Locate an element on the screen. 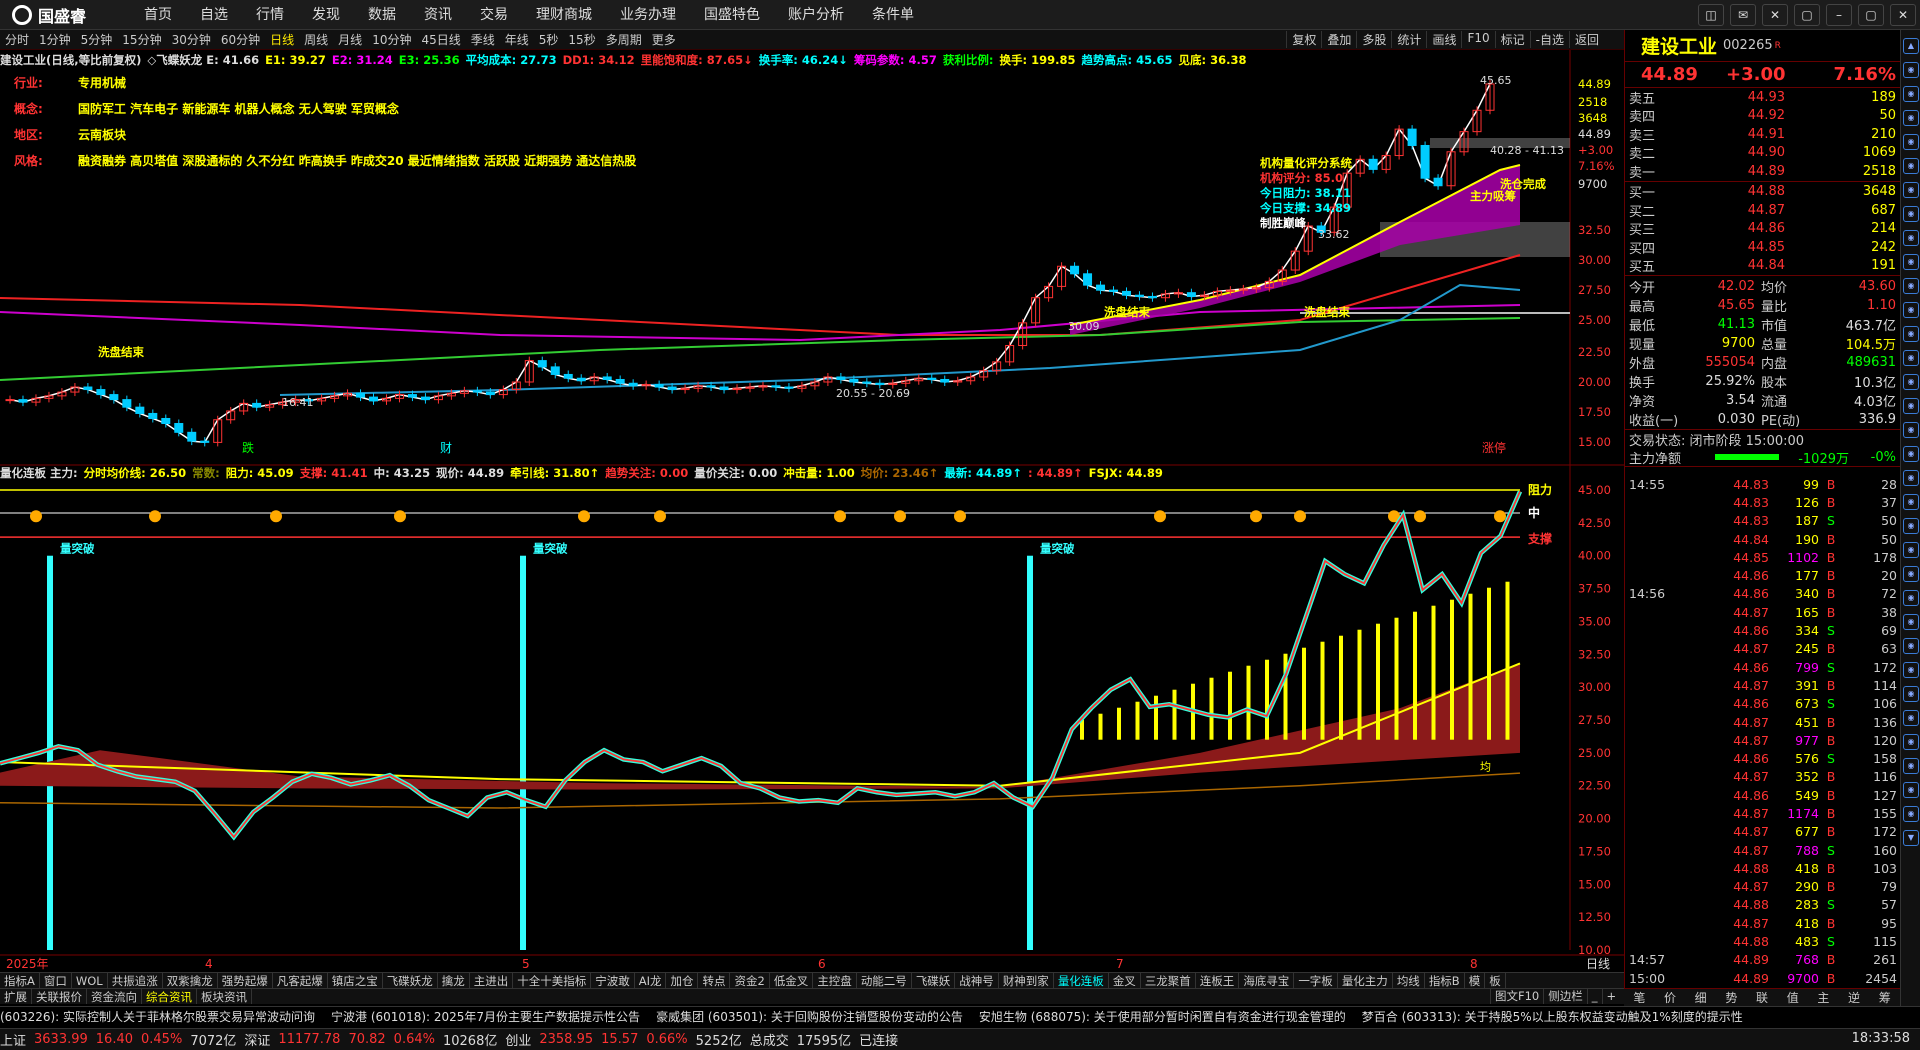 This screenshot has width=1920, height=1050. tick-row: 44.87 977 B 120 is located at coordinates (1763, 740).